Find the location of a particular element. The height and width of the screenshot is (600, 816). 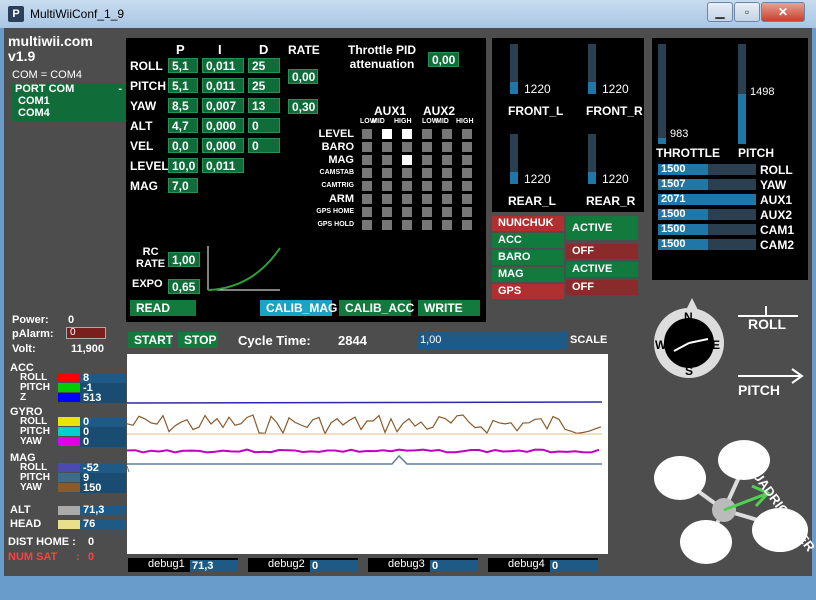

scale-slider: 1,00 is located at coordinates (493, 340).